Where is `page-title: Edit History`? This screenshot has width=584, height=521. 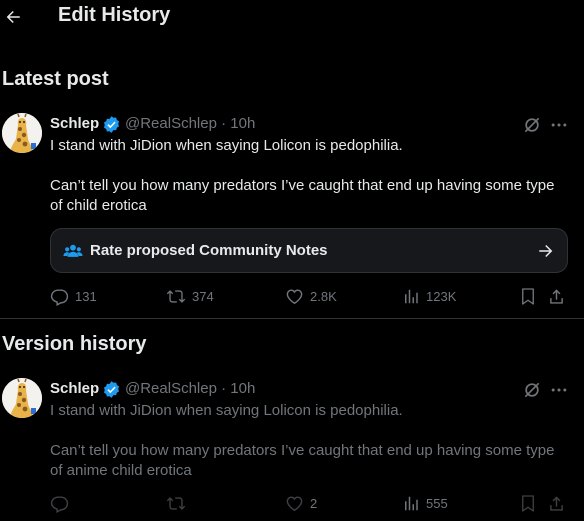
page-title: Edit History is located at coordinates (114, 15).